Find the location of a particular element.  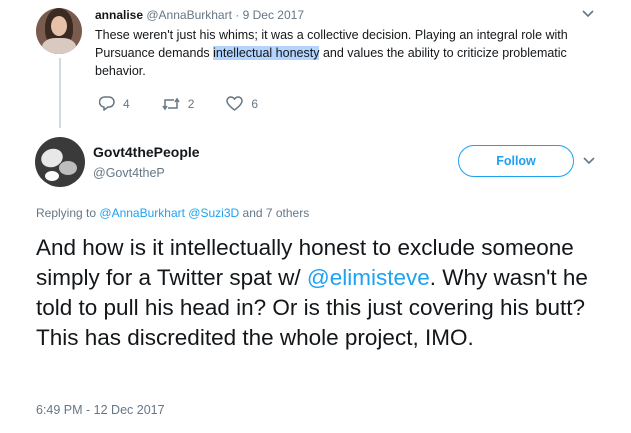

reply-tweet-header: annalise @AnnaBurkhart · 9 Dec 2017 is located at coordinates (199, 15).